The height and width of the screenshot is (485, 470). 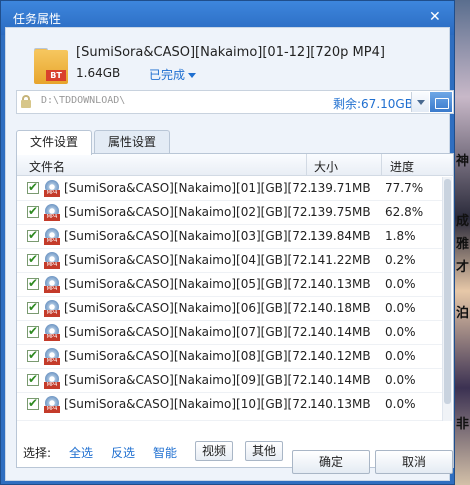 What do you see at coordinates (264, 451) in the screenshot?
I see `other-filter-button: 其他` at bounding box center [264, 451].